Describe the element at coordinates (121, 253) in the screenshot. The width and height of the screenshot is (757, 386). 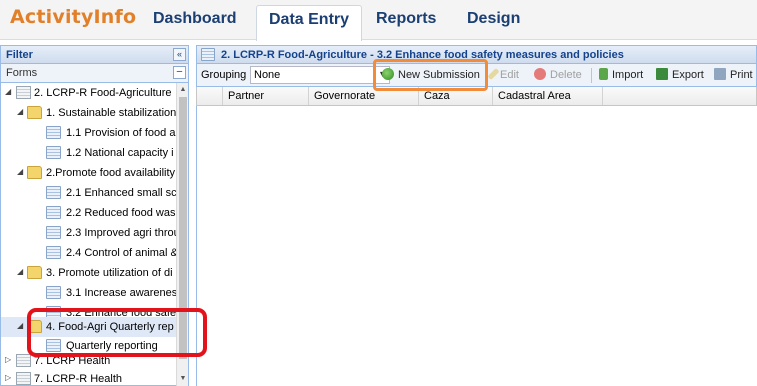
I see `tree-node-label: 2.4 Control of animal &` at that location.